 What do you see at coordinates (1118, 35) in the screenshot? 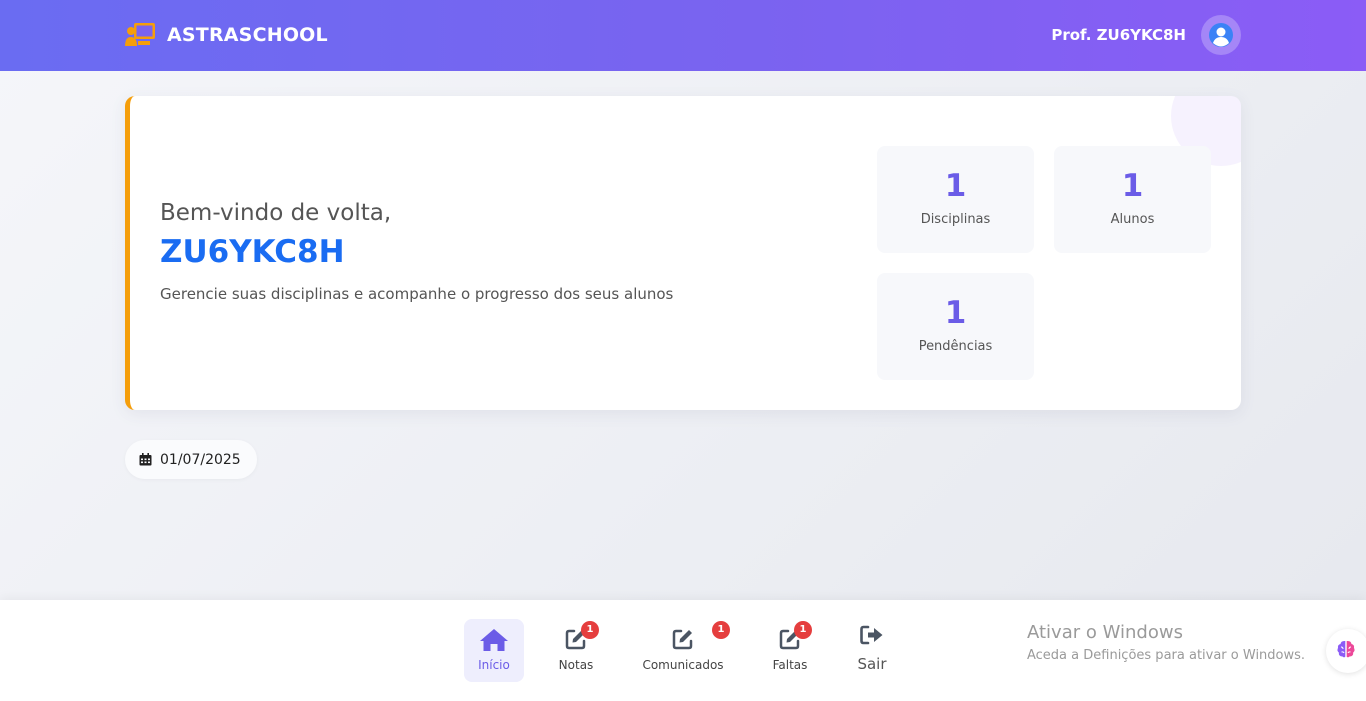
I see `user-name: Prof. ZU6YKC8H` at bounding box center [1118, 35].